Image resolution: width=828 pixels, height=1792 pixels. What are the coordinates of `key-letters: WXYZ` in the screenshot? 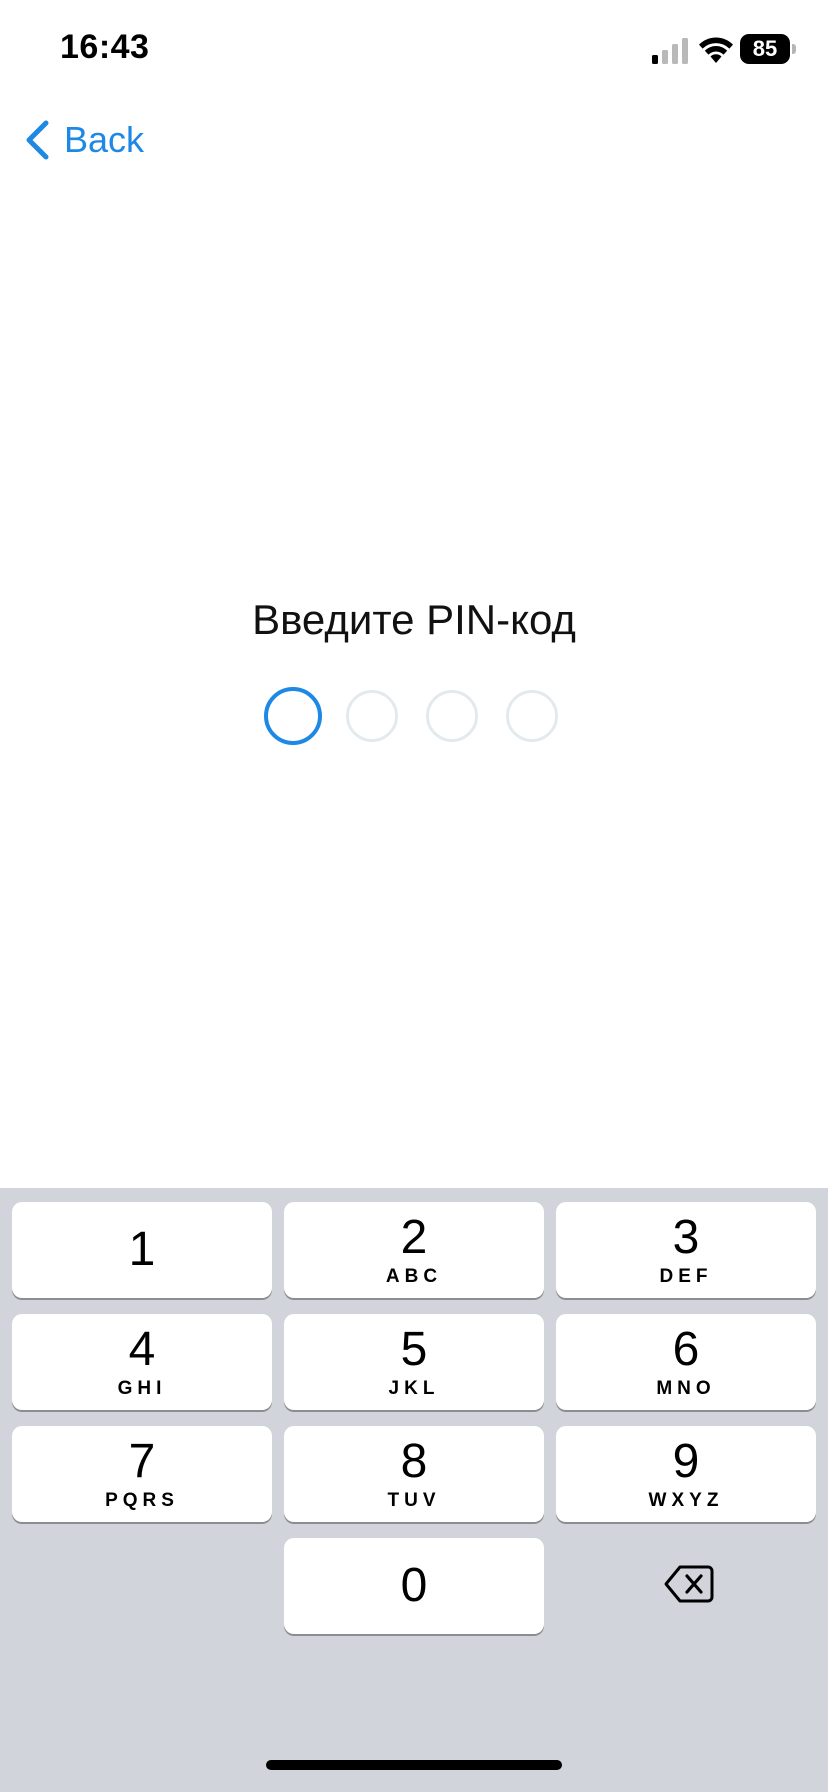 It's located at (686, 1500).